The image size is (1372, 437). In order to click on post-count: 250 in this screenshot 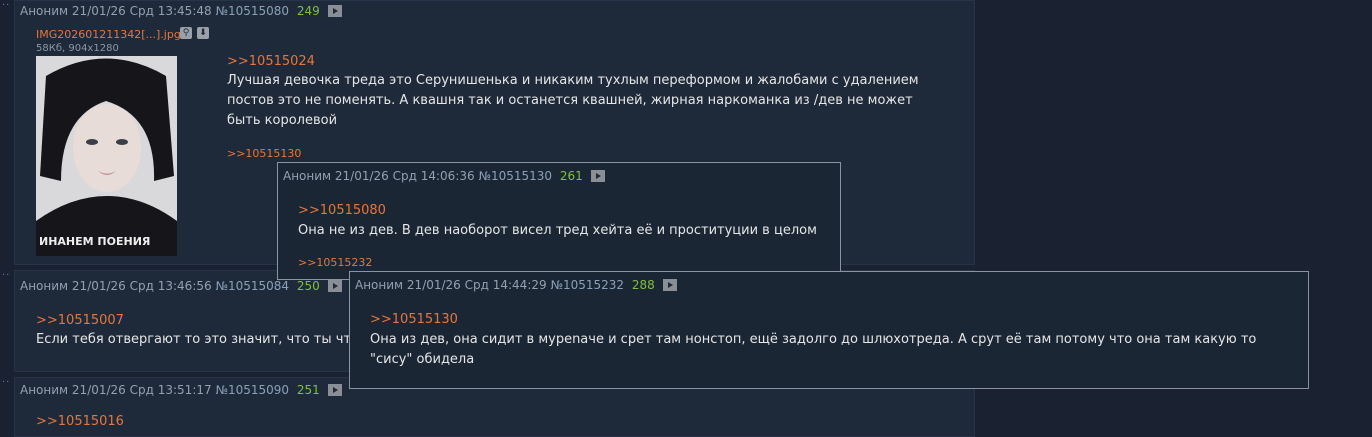, I will do `click(308, 286)`.